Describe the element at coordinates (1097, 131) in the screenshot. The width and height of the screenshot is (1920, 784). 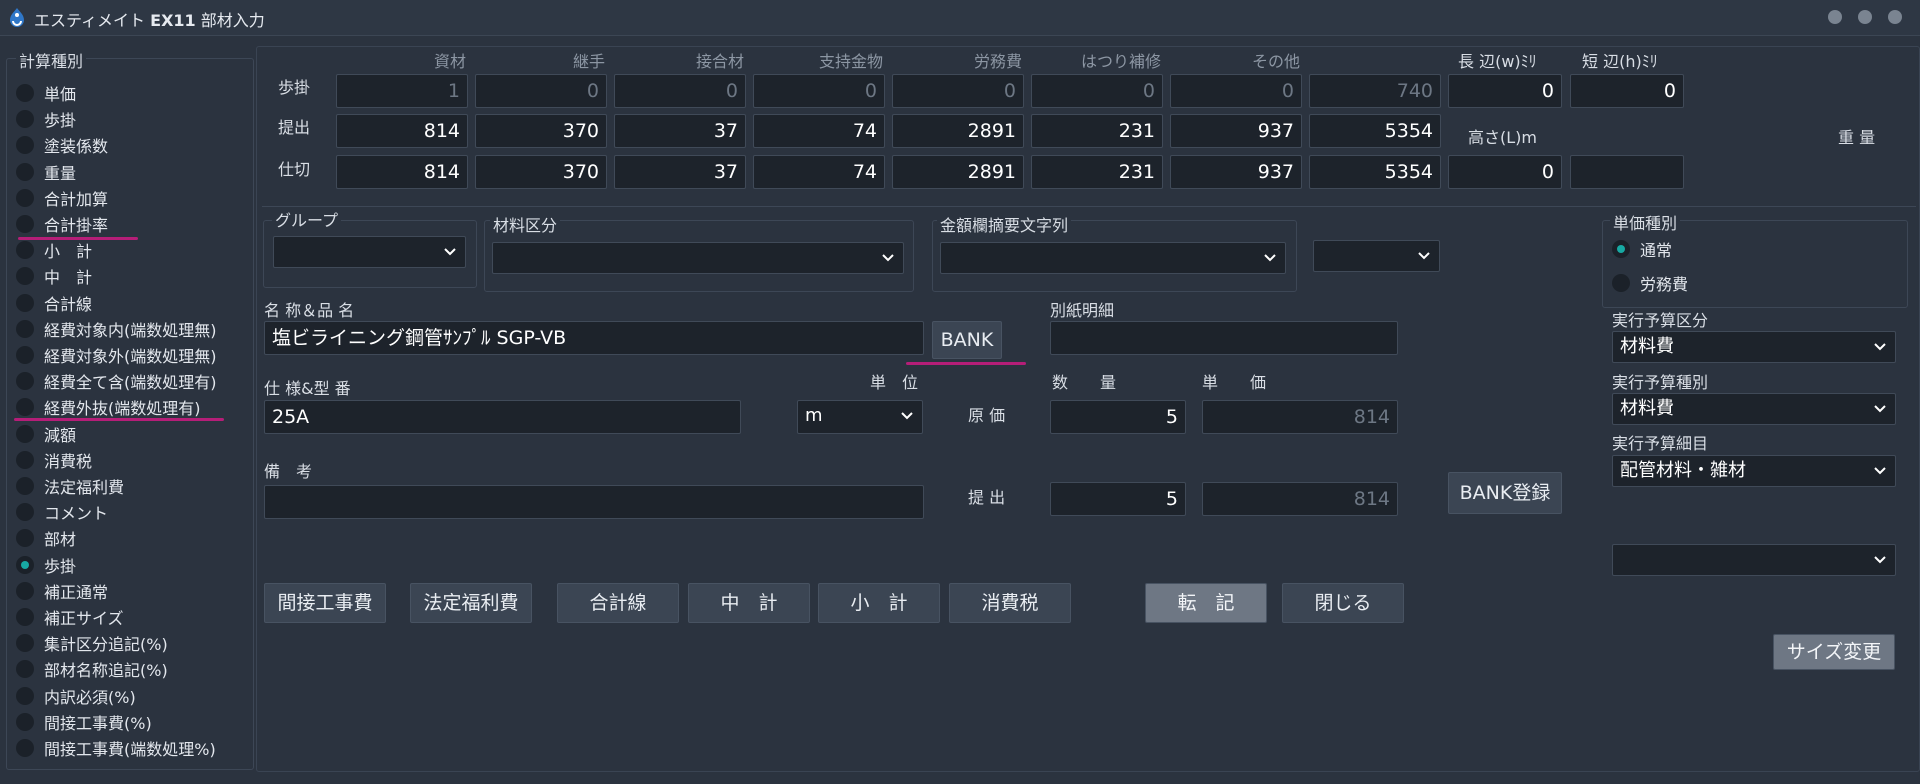
I see `grid-cell: 231` at that location.